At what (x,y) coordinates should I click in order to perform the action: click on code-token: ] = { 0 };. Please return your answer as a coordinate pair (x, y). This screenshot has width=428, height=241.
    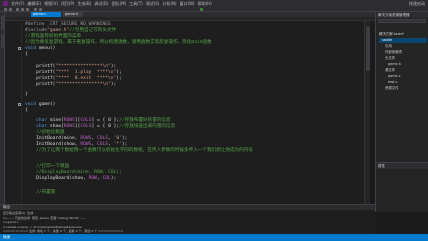
    Looking at the image, I should click on (105, 120).